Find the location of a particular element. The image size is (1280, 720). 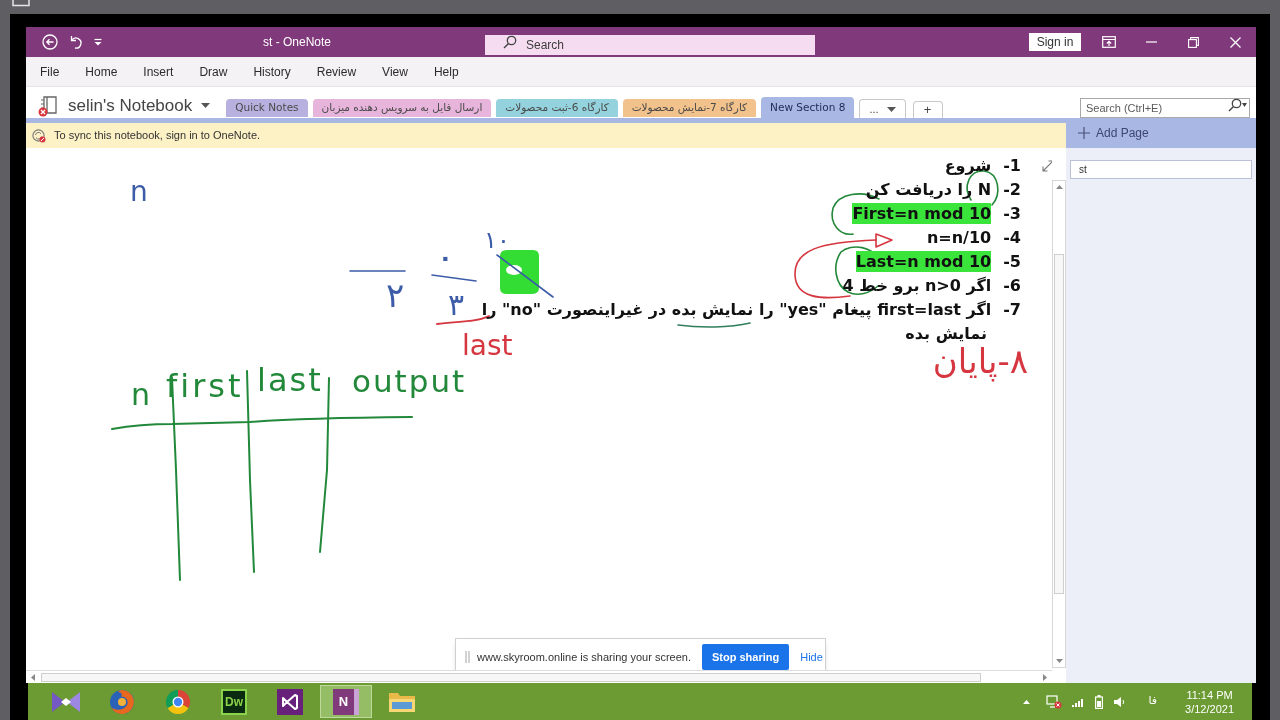

taskbar-button: N is located at coordinates (346, 701).